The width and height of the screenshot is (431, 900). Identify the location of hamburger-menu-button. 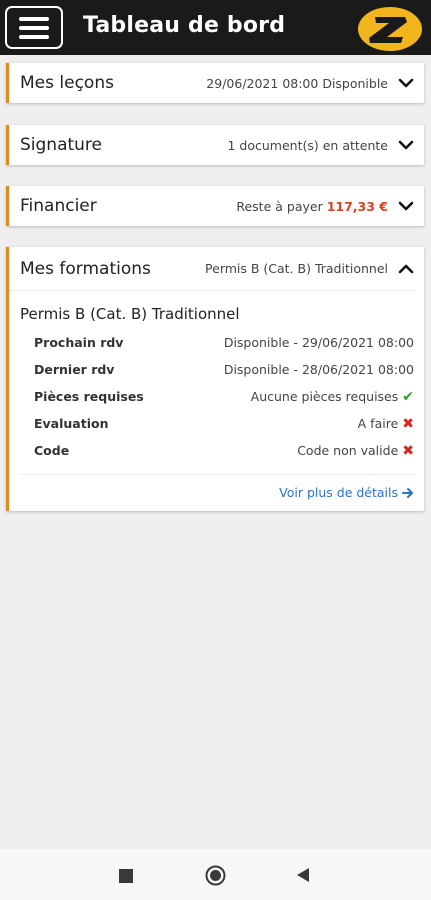
(34, 27).